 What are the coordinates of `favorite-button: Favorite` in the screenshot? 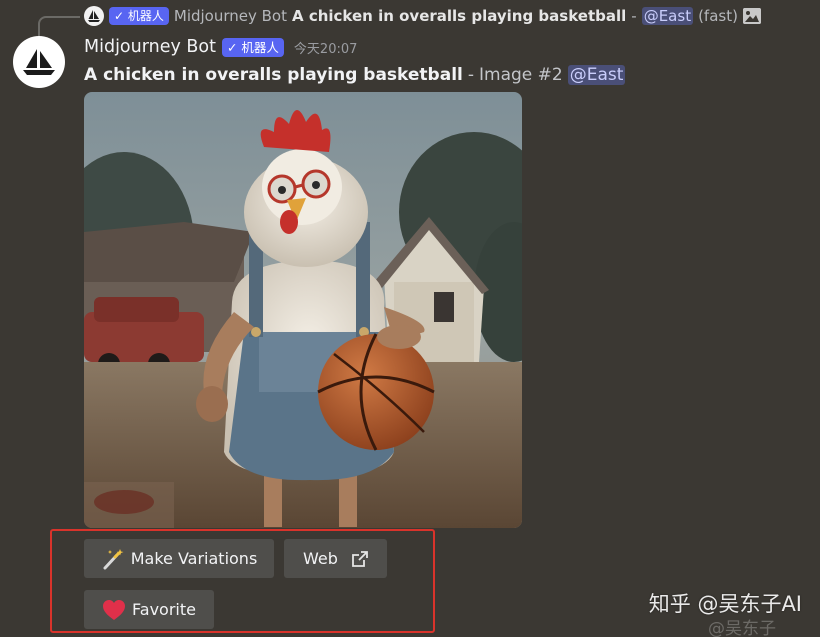 It's located at (149, 609).